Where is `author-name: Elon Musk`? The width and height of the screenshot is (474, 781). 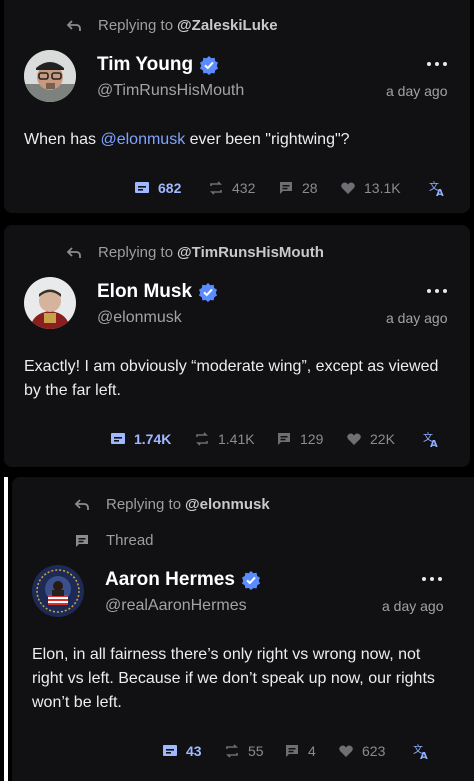 author-name: Elon Musk is located at coordinates (144, 292).